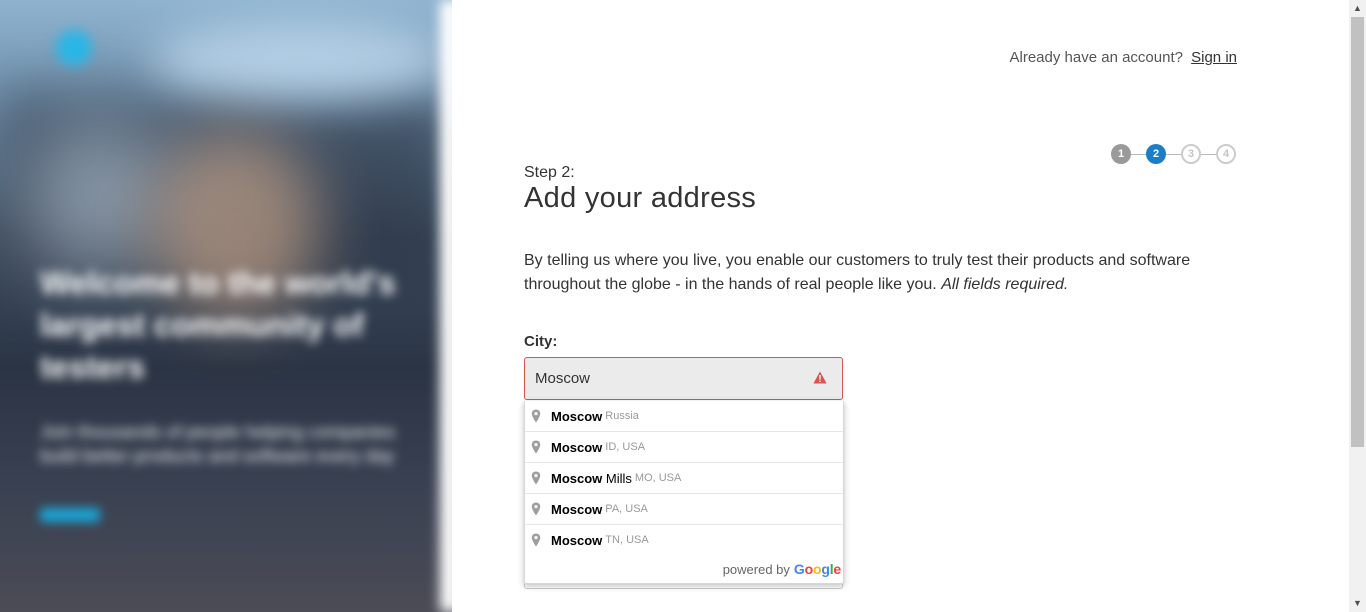  I want to click on hero-cta, so click(70, 515).